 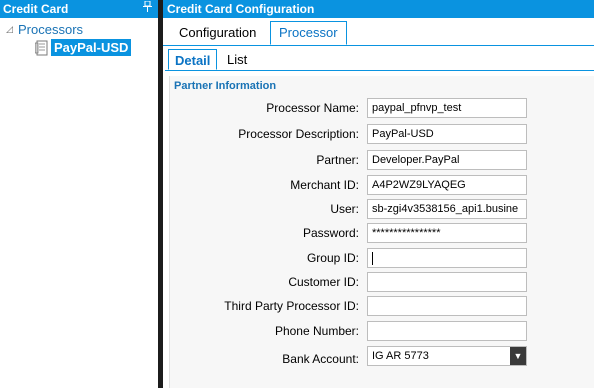 What do you see at coordinates (419, 185) in the screenshot?
I see `merchant-id-value: A4P2WZ9LYAQEG` at bounding box center [419, 185].